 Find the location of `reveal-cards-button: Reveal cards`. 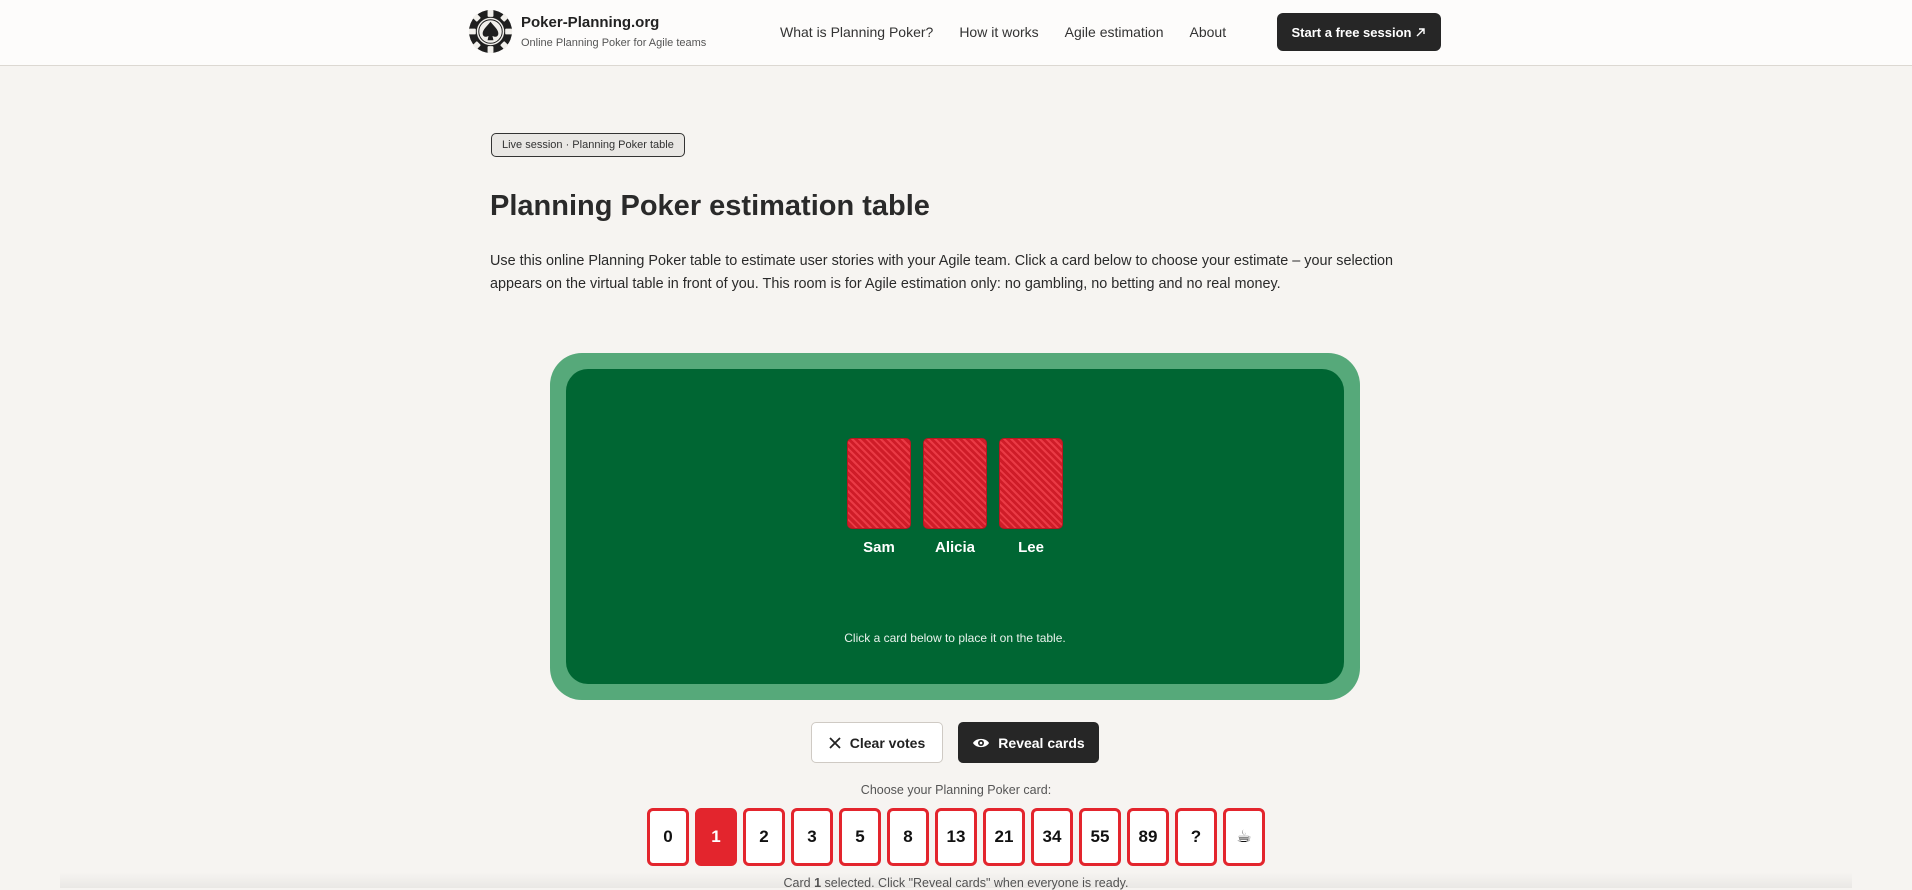

reveal-cards-button: Reveal cards is located at coordinates (1028, 742).